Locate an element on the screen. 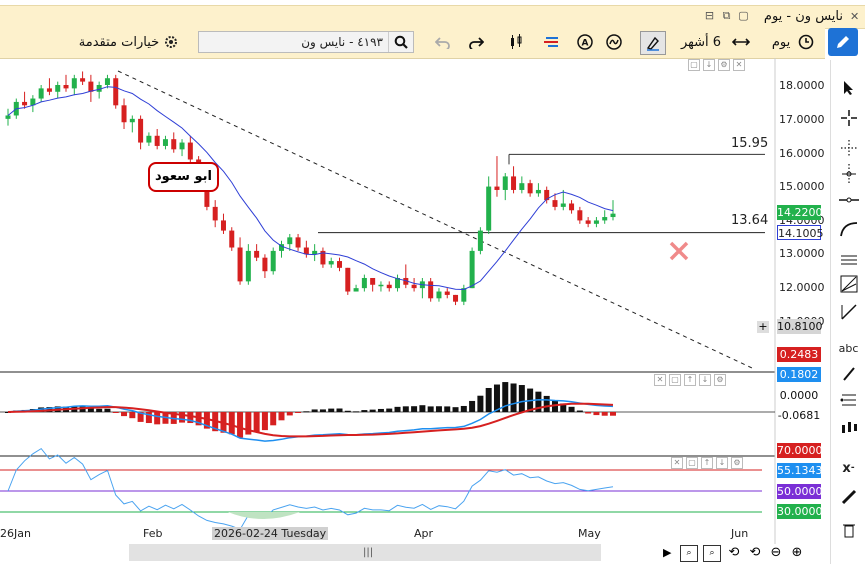 This screenshot has width=865, height=564. symbol-search-input: ٤١٩٣ - نايس ون is located at coordinates (306, 42).